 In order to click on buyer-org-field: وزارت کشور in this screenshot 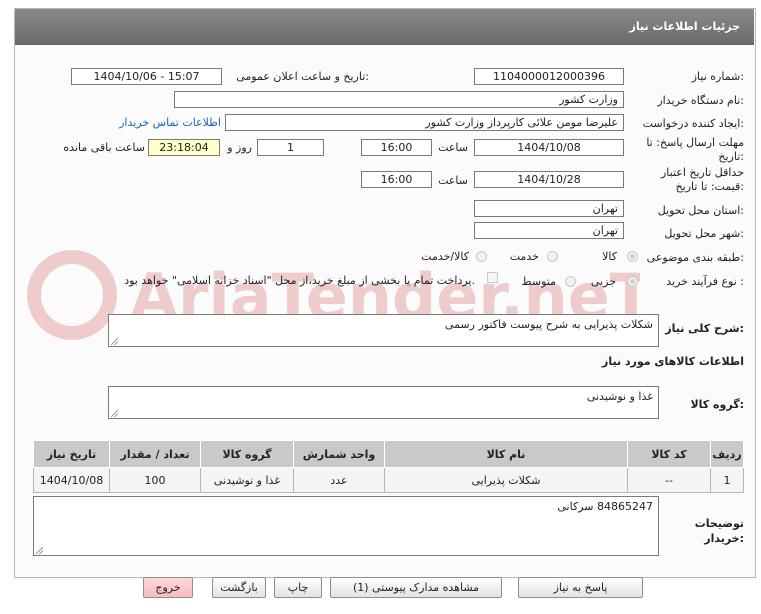, I will do `click(399, 99)`.